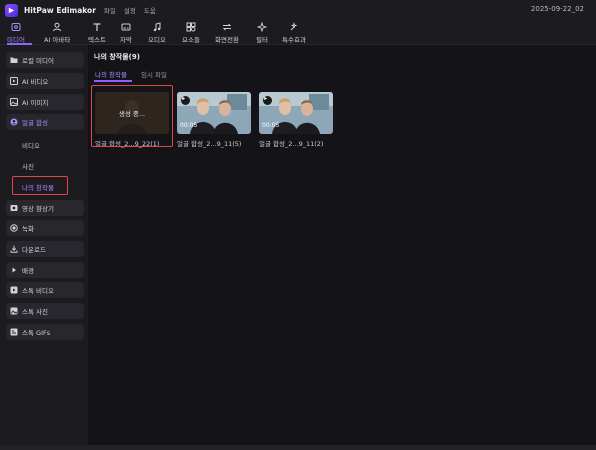 The width and height of the screenshot is (596, 450). Describe the element at coordinates (13, 270) in the screenshot. I see `background-icon` at that location.